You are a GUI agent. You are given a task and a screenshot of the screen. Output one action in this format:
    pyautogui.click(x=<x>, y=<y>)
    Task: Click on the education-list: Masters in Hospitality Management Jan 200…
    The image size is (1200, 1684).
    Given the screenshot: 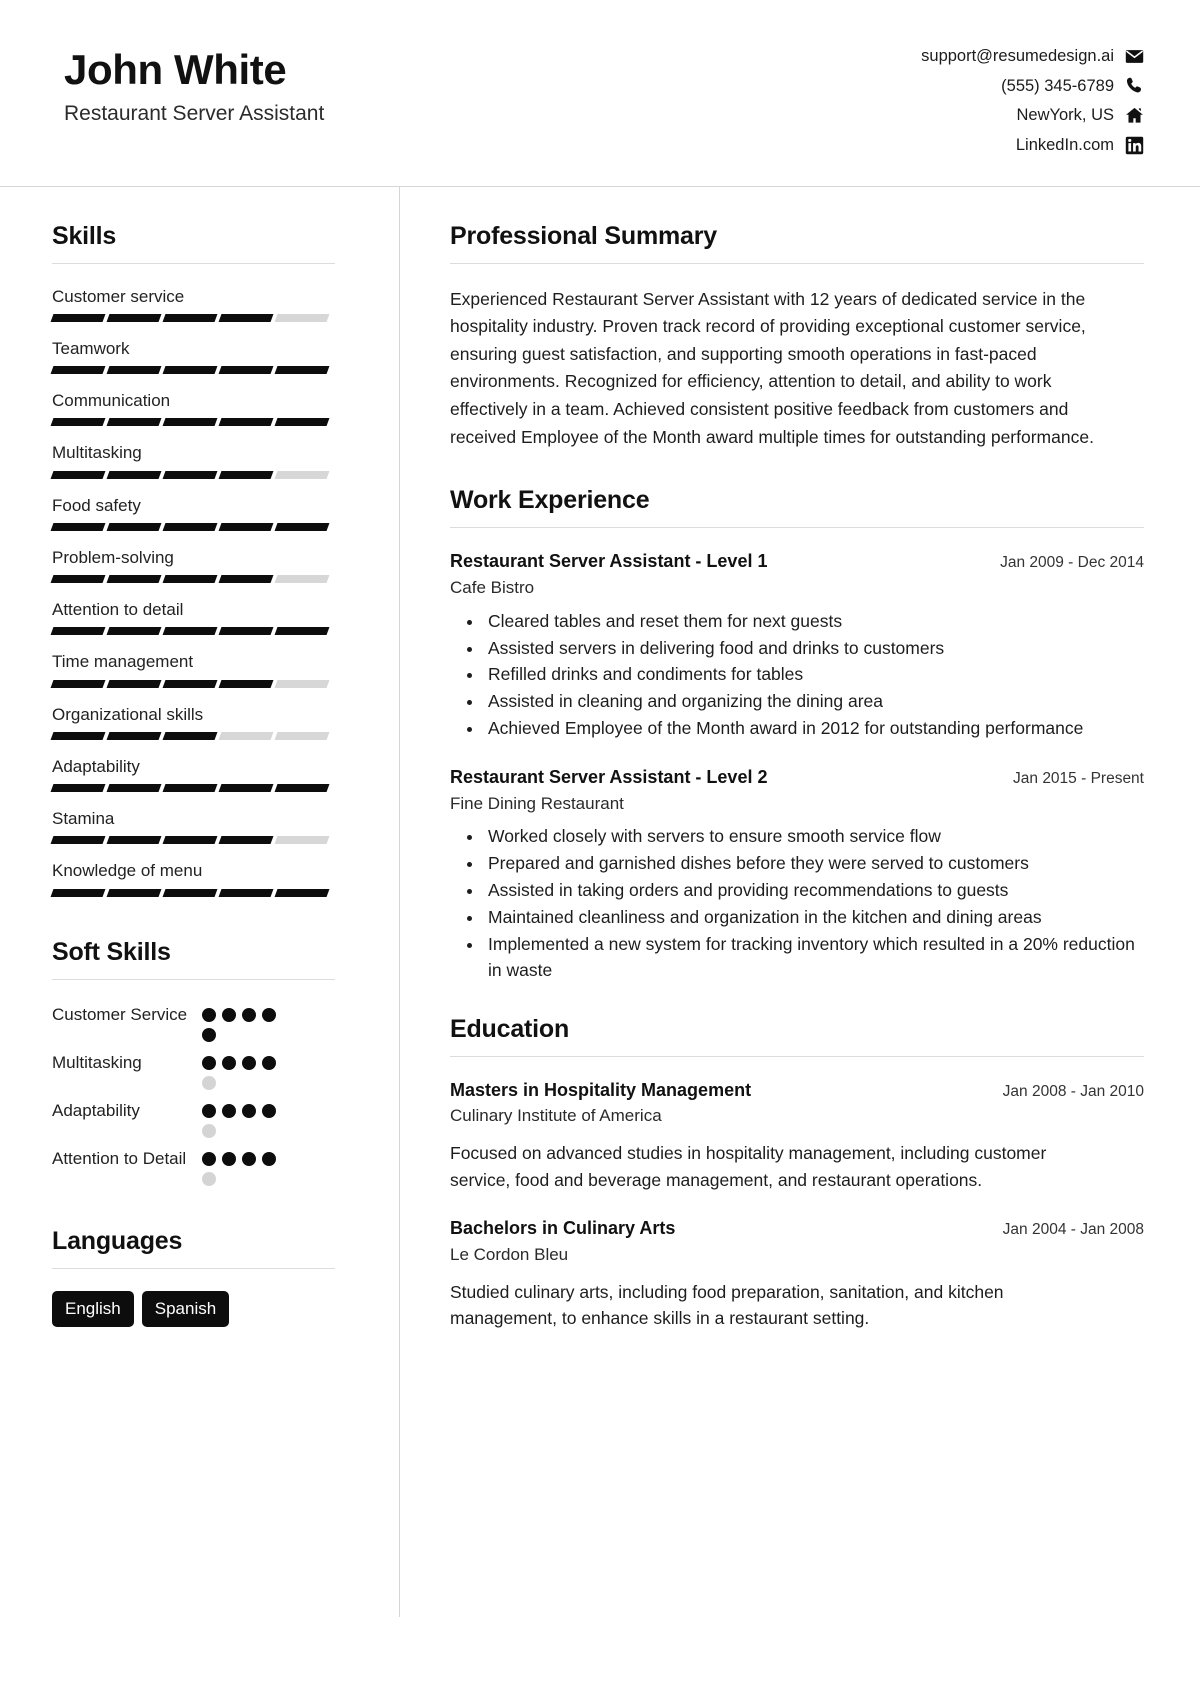 What is the action you would take?
    pyautogui.click(x=797, y=1205)
    